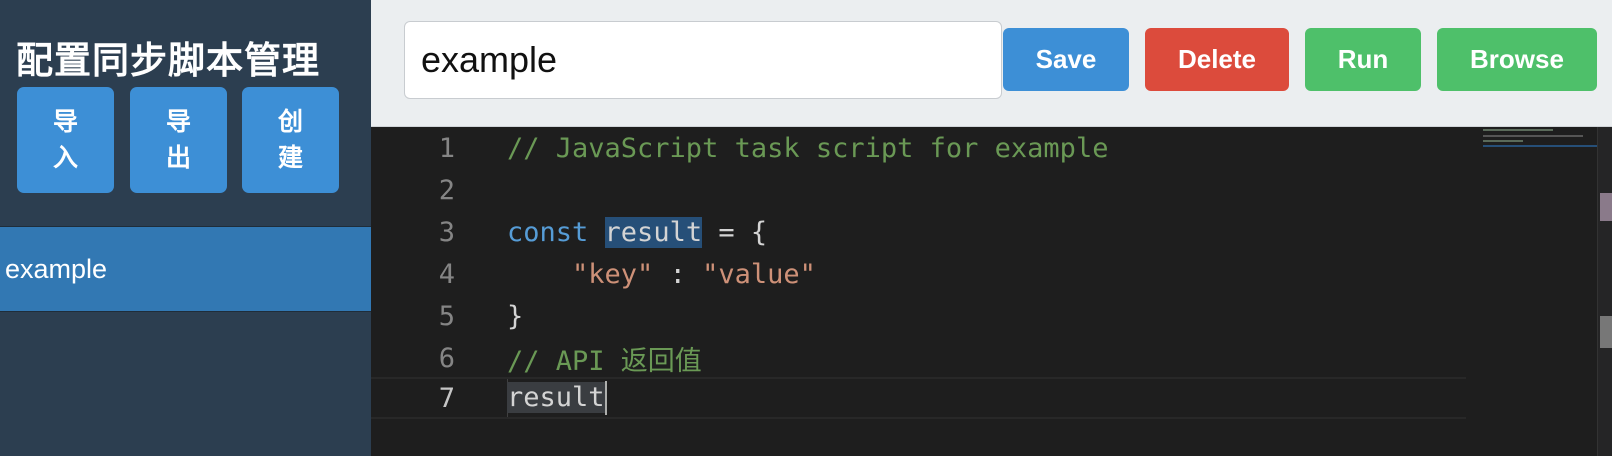  I want to click on code-line-active: 7 result, so click(918, 398).